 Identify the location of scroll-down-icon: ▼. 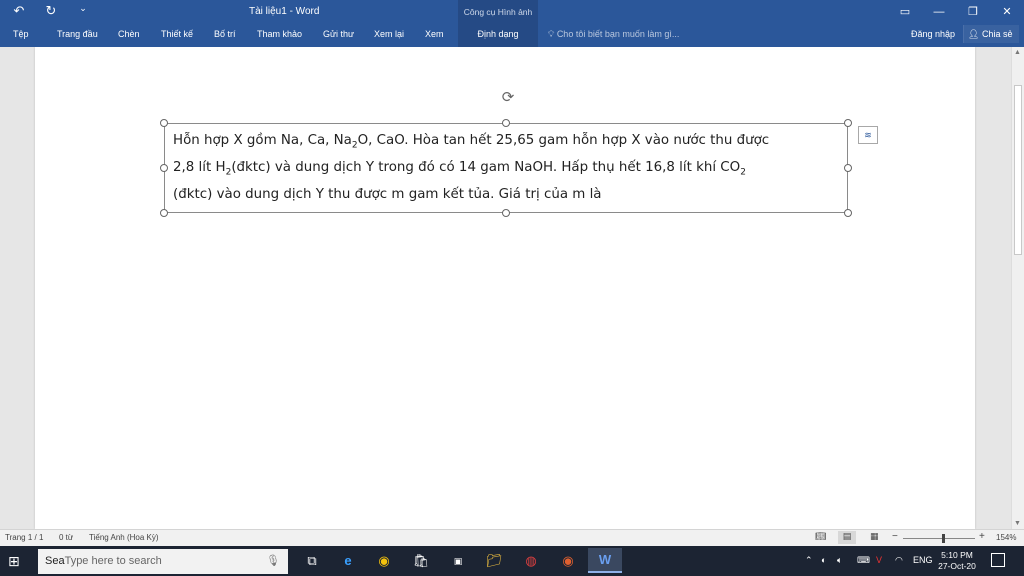
(1017, 523).